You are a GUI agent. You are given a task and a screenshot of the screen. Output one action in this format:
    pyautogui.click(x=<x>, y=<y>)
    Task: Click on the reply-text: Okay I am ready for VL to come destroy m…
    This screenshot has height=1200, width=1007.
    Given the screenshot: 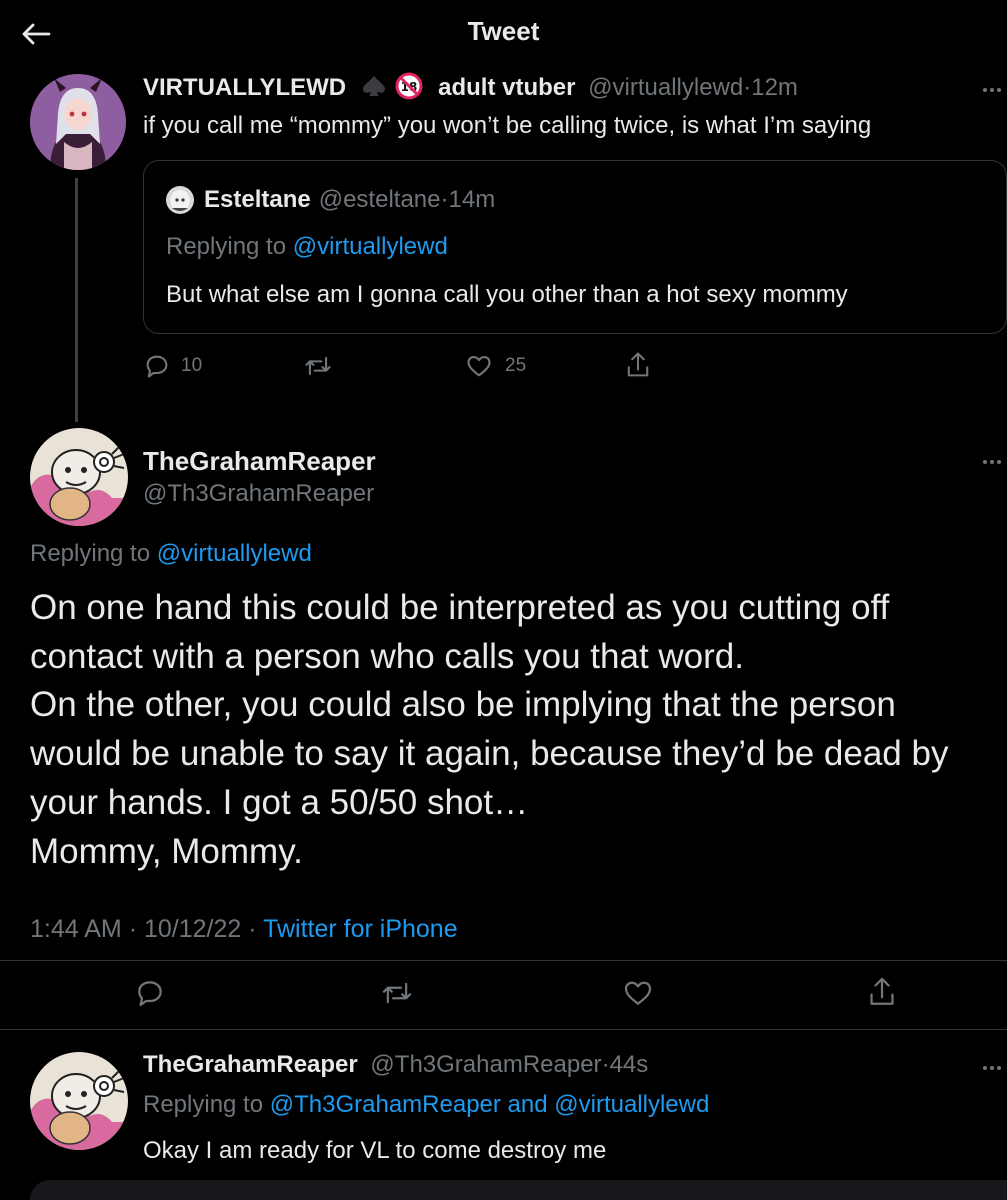 What is the action you would take?
    pyautogui.click(x=375, y=1150)
    